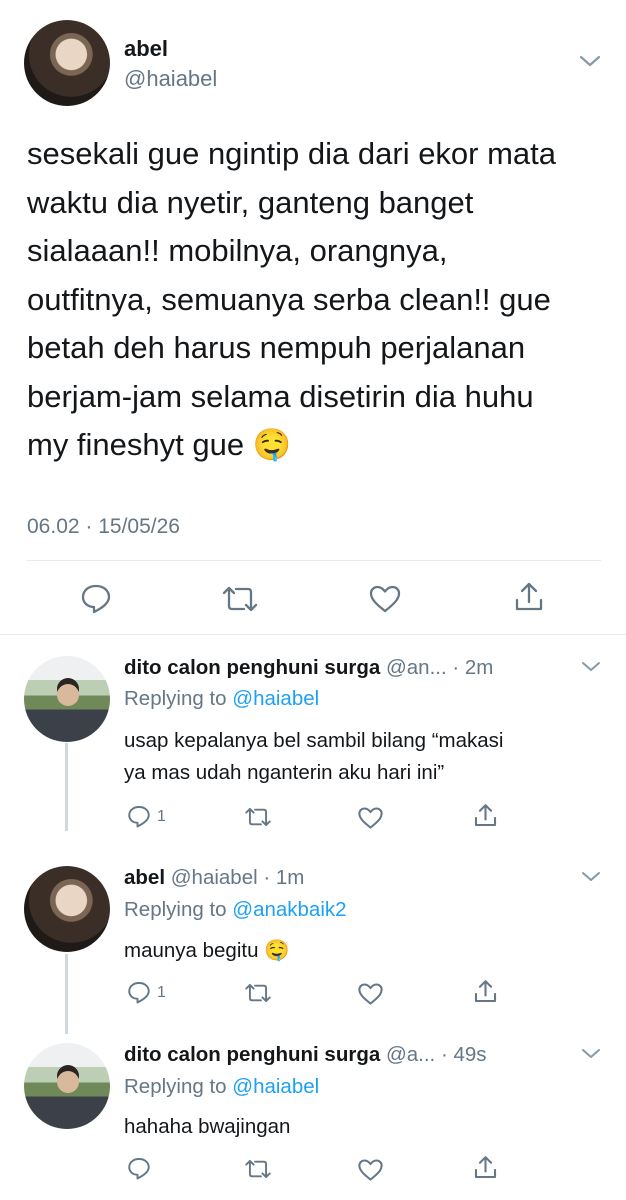 The image size is (626, 1200). Describe the element at coordinates (159, 444) in the screenshot. I see `tweet-line: my fineshyt gue 🤤` at that location.